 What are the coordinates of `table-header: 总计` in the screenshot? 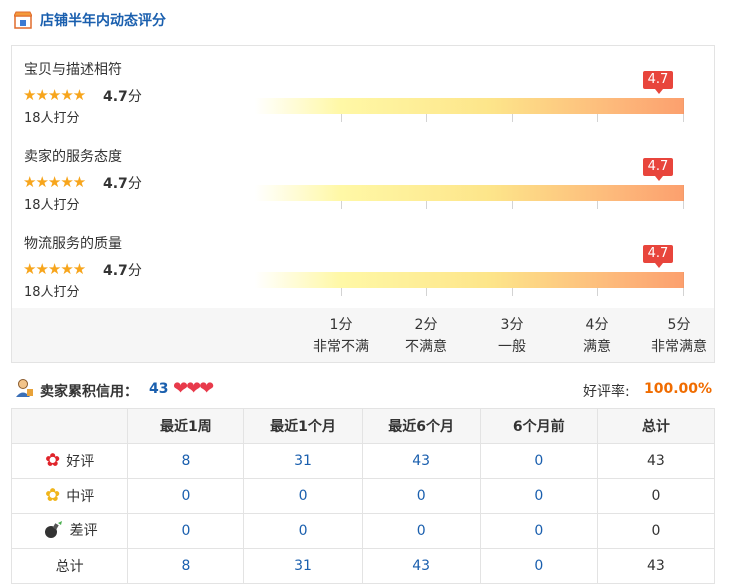 It's located at (656, 426).